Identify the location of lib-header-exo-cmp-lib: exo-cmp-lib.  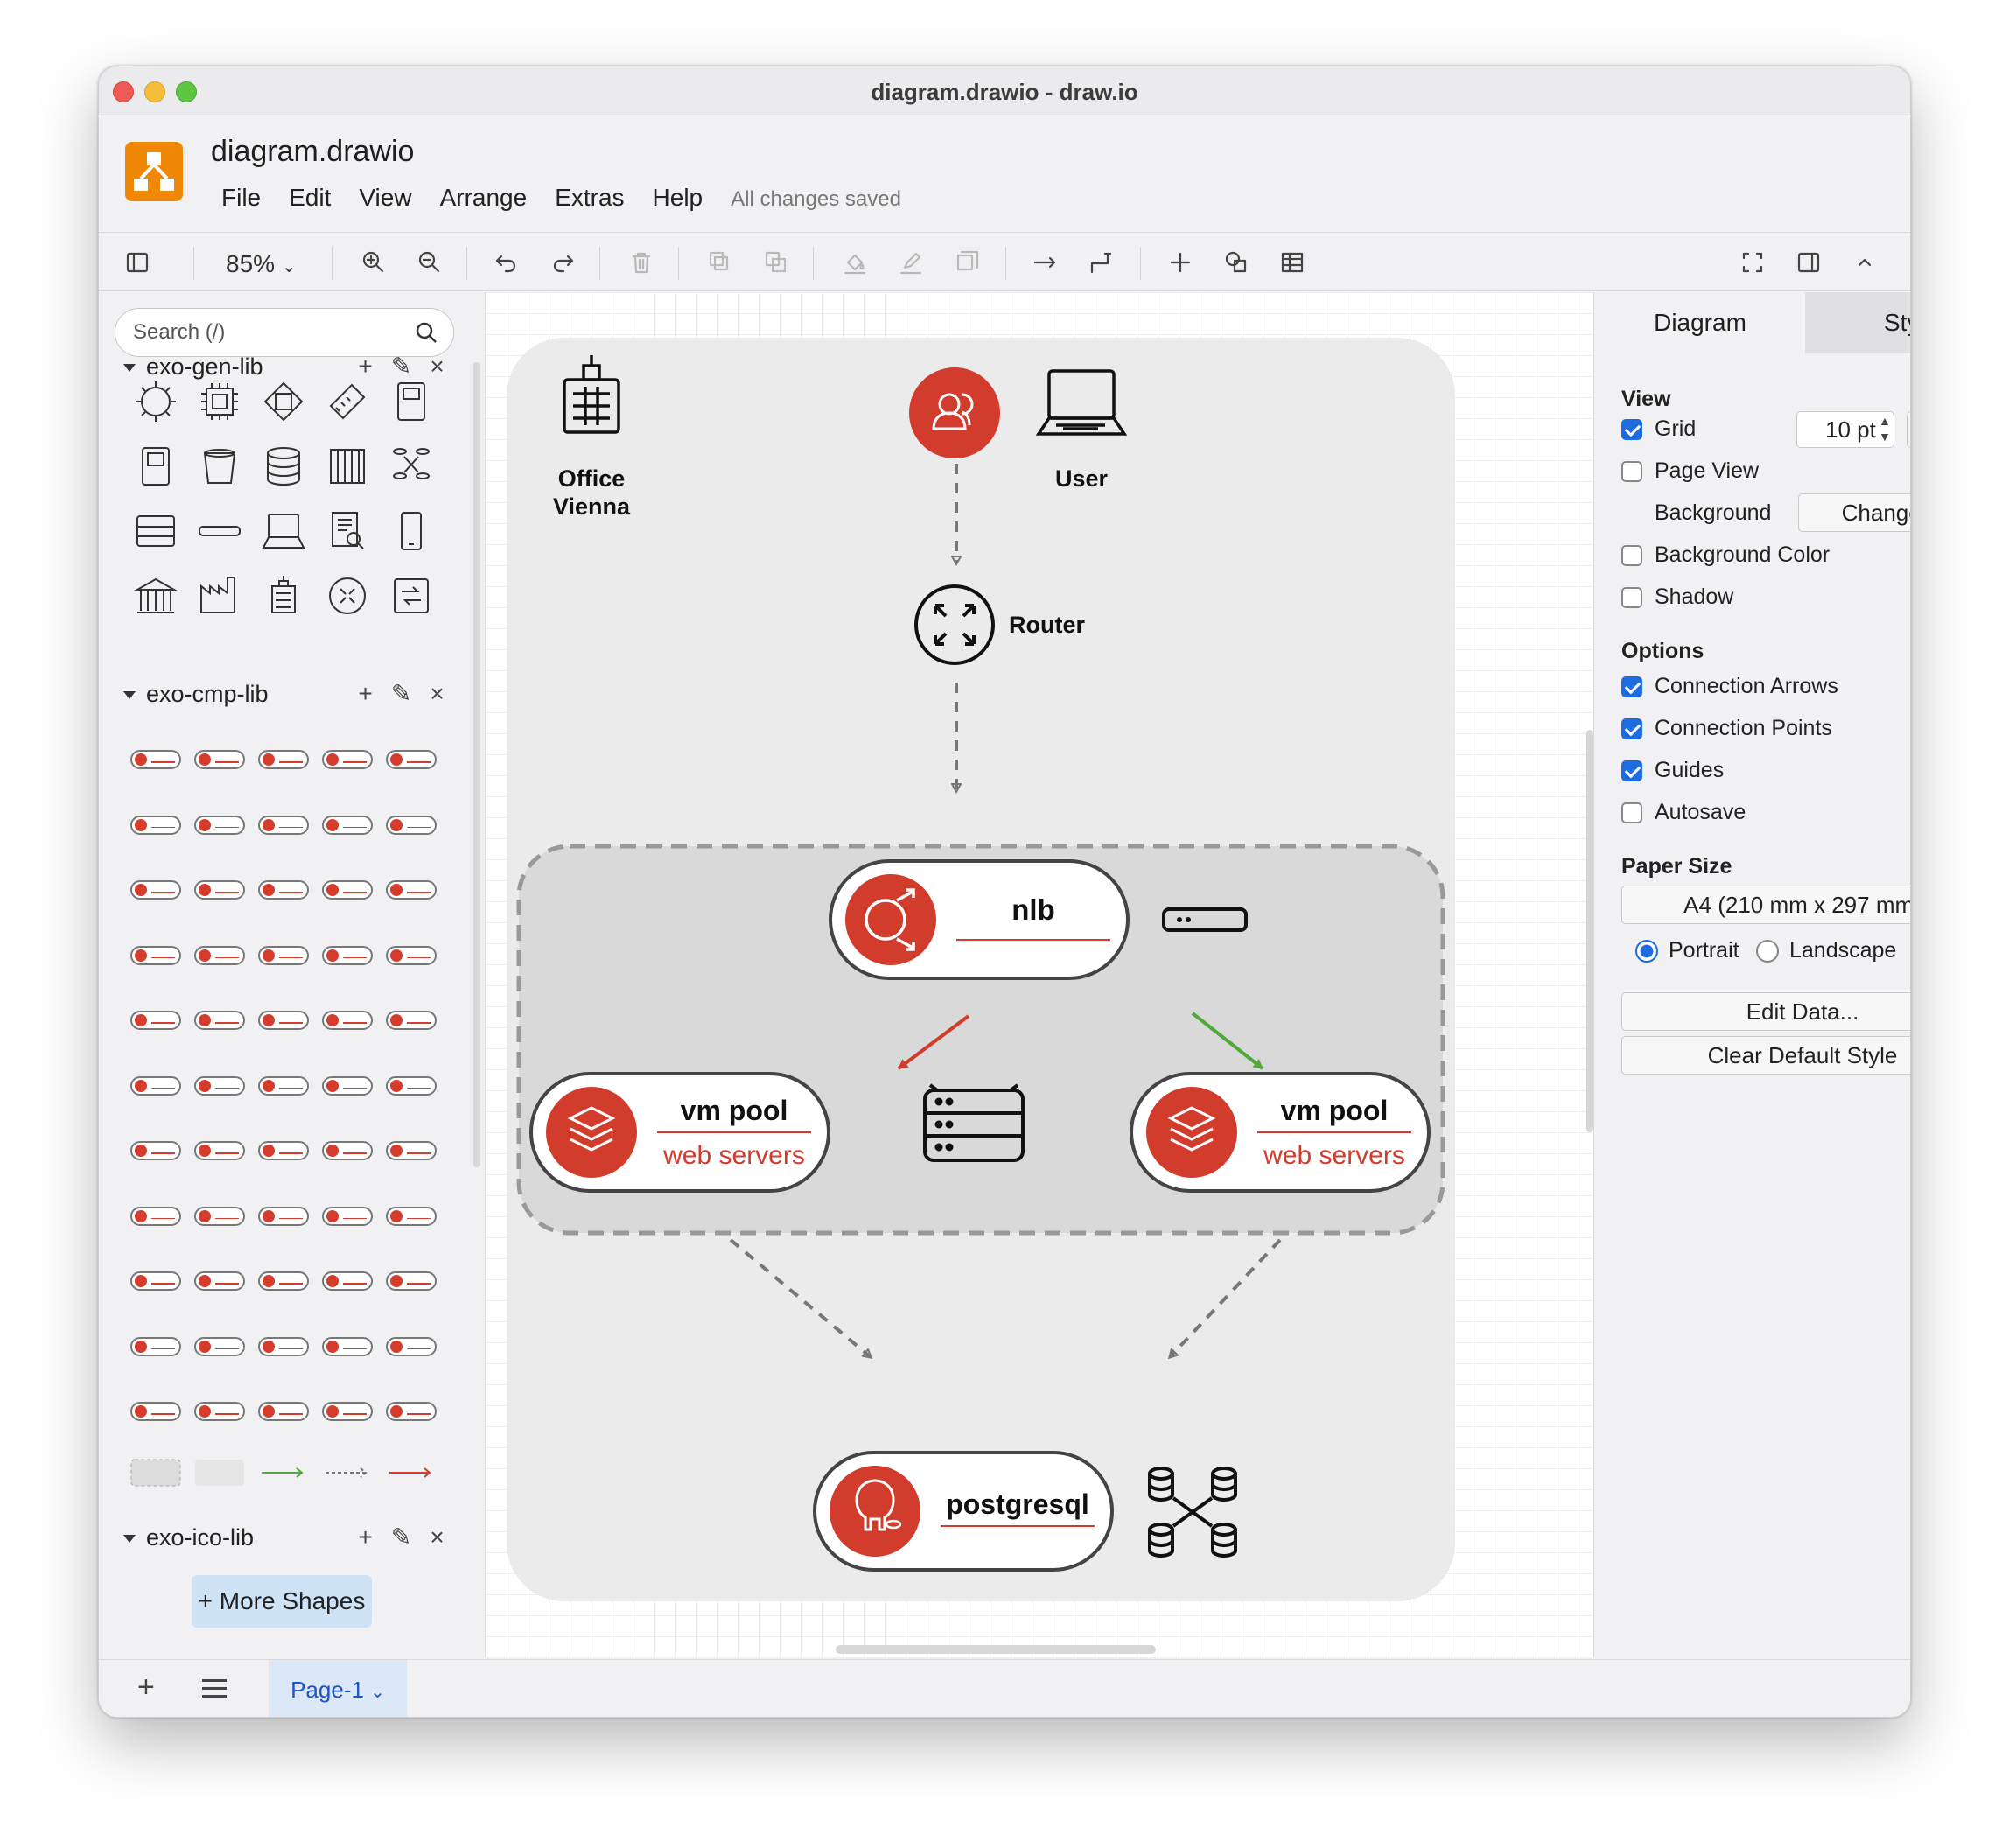
(196, 694).